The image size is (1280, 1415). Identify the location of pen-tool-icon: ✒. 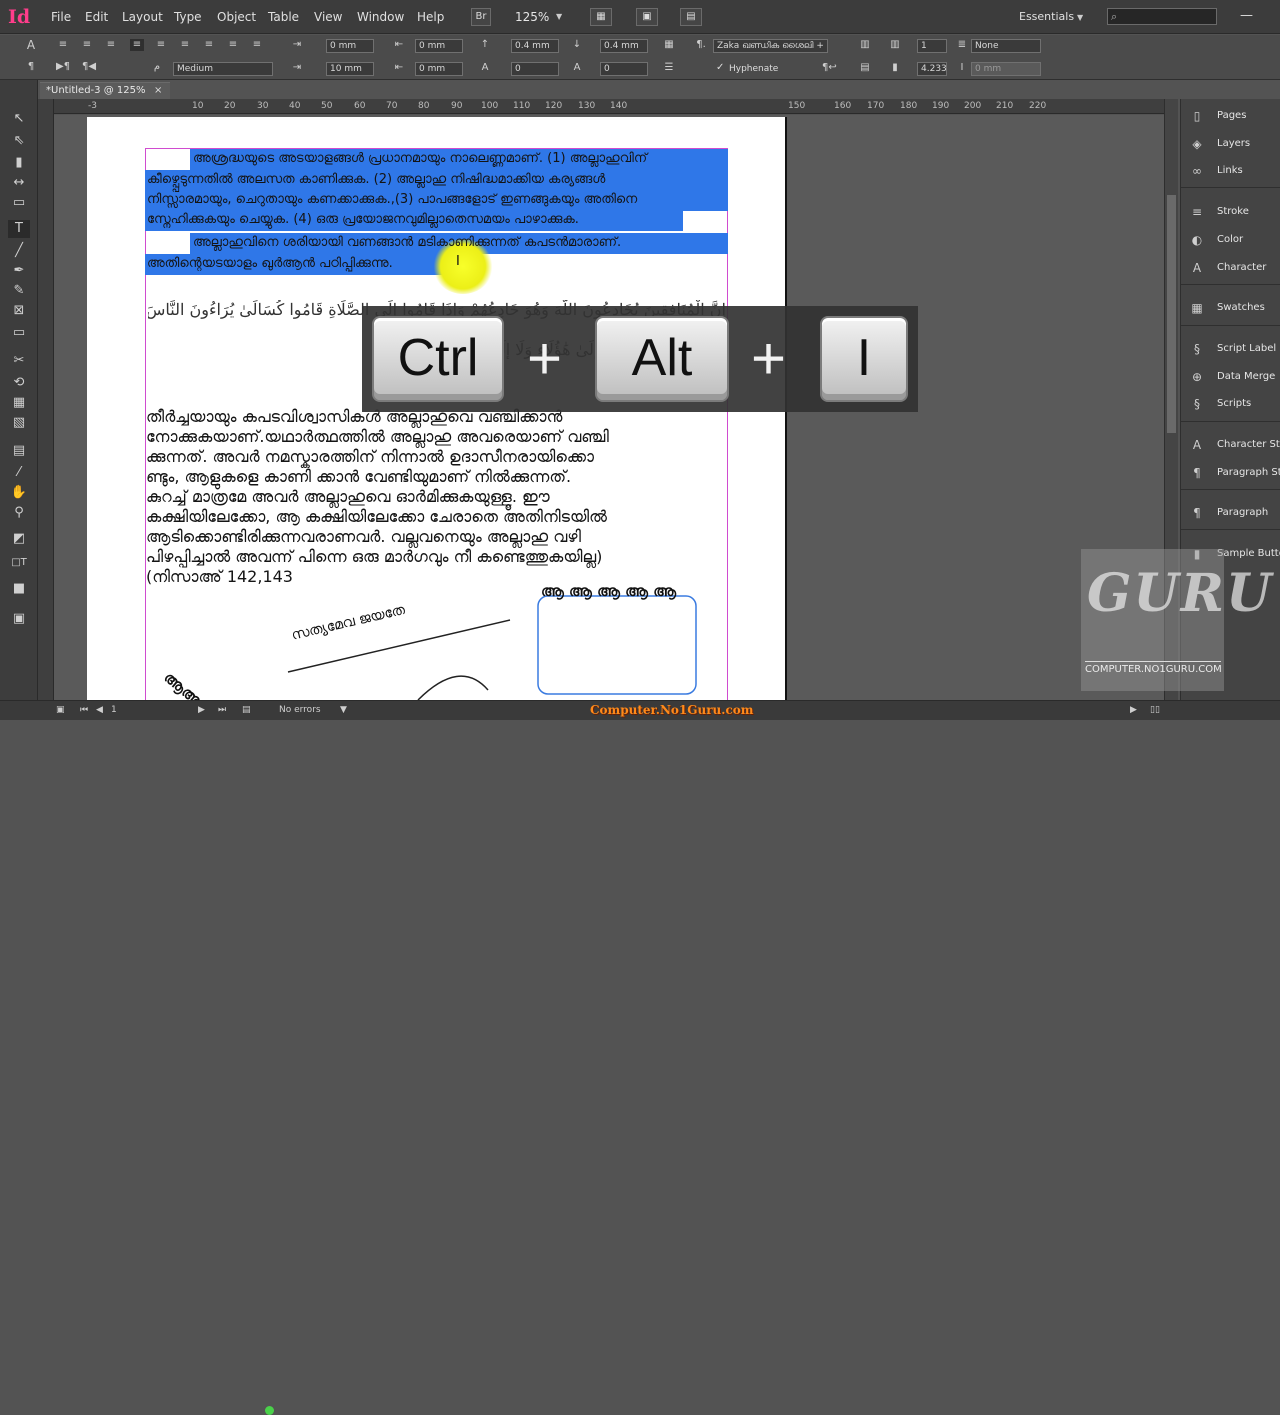
(19, 271).